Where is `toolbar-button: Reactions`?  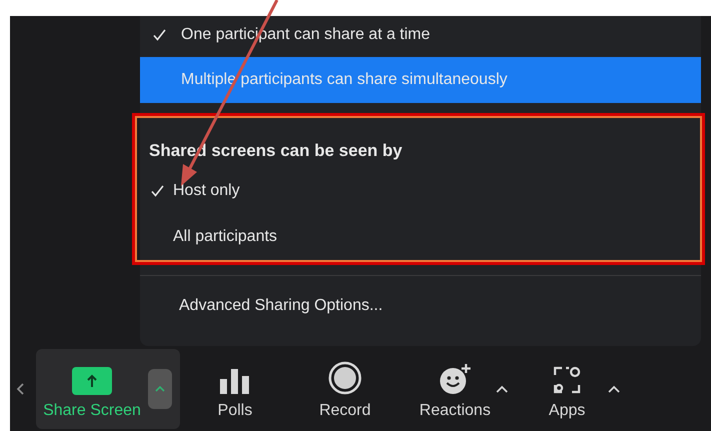 toolbar-button: Reactions is located at coordinates (455, 388).